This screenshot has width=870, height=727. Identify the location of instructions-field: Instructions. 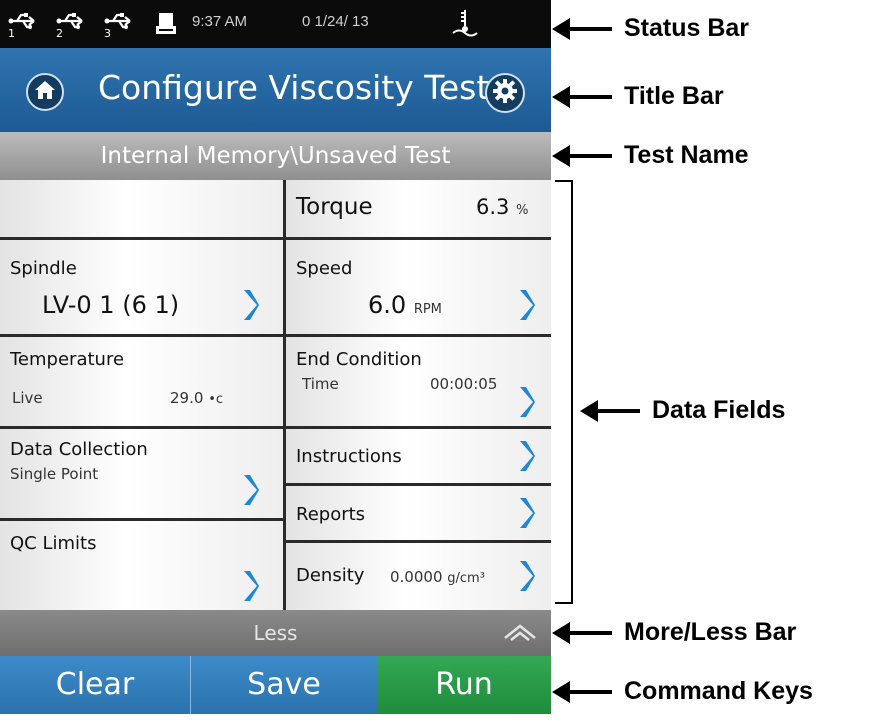
(418, 457).